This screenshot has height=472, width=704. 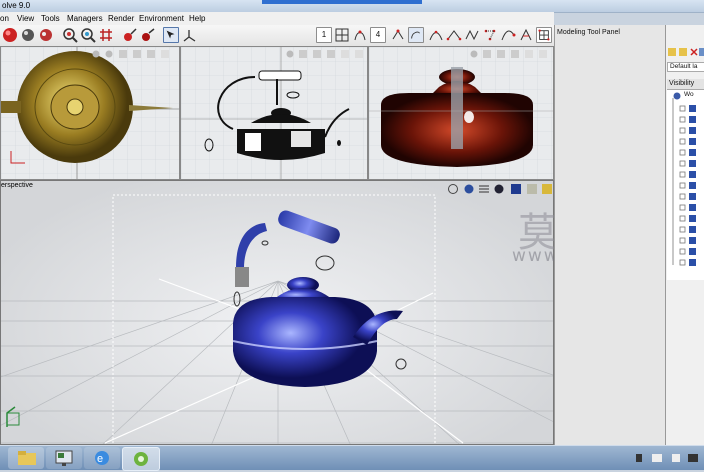 What do you see at coordinates (189, 35) in the screenshot?
I see `axis-icon` at bounding box center [189, 35].